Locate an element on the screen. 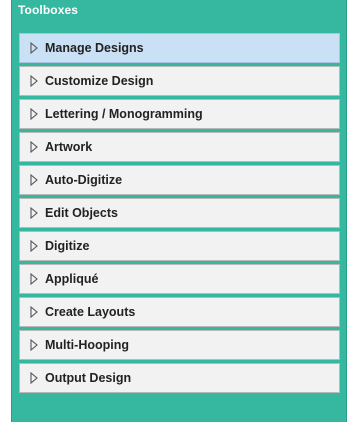  toolbox-item-label: Digitize is located at coordinates (67, 246).